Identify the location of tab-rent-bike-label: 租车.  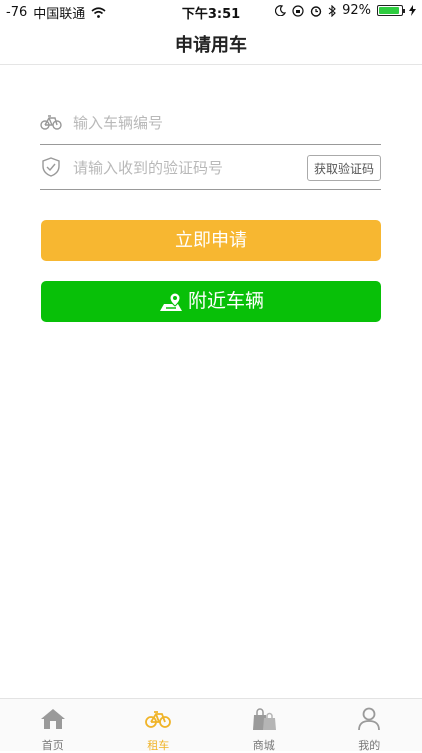
(159, 745).